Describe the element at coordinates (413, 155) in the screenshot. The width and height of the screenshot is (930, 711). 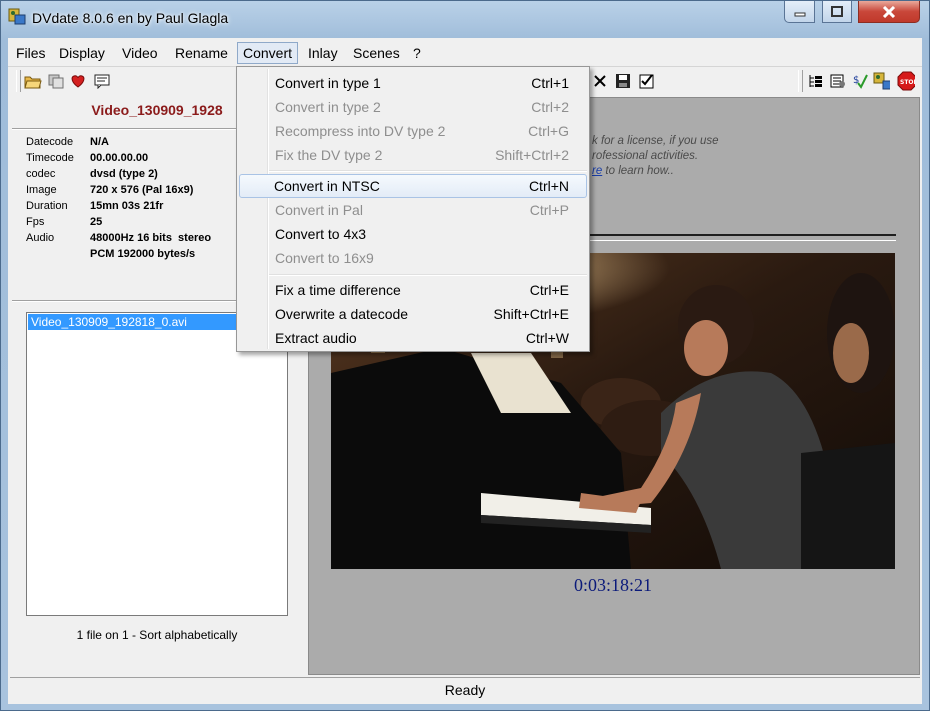
I see `menu-item-fix-dv-type-2: Fix the DV type 2 Shift+Ctrl+2` at that location.